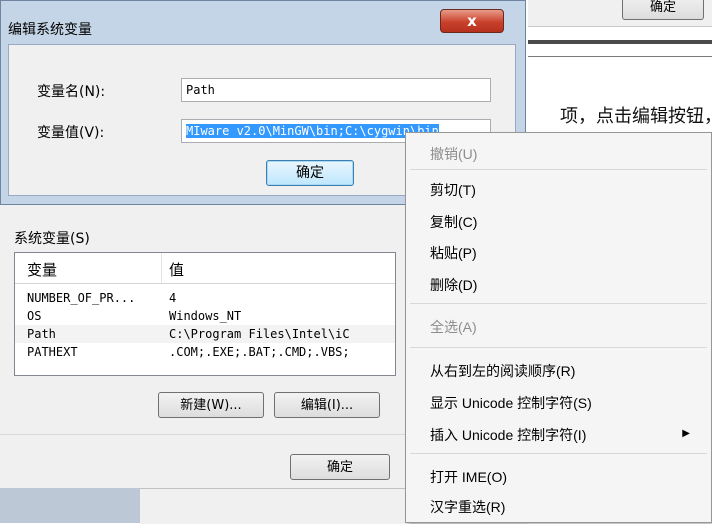 Image resolution: width=712 pixels, height=524 pixels. What do you see at coordinates (686, 433) in the screenshot?
I see `submenu-arrow-icon: ▶` at bounding box center [686, 433].